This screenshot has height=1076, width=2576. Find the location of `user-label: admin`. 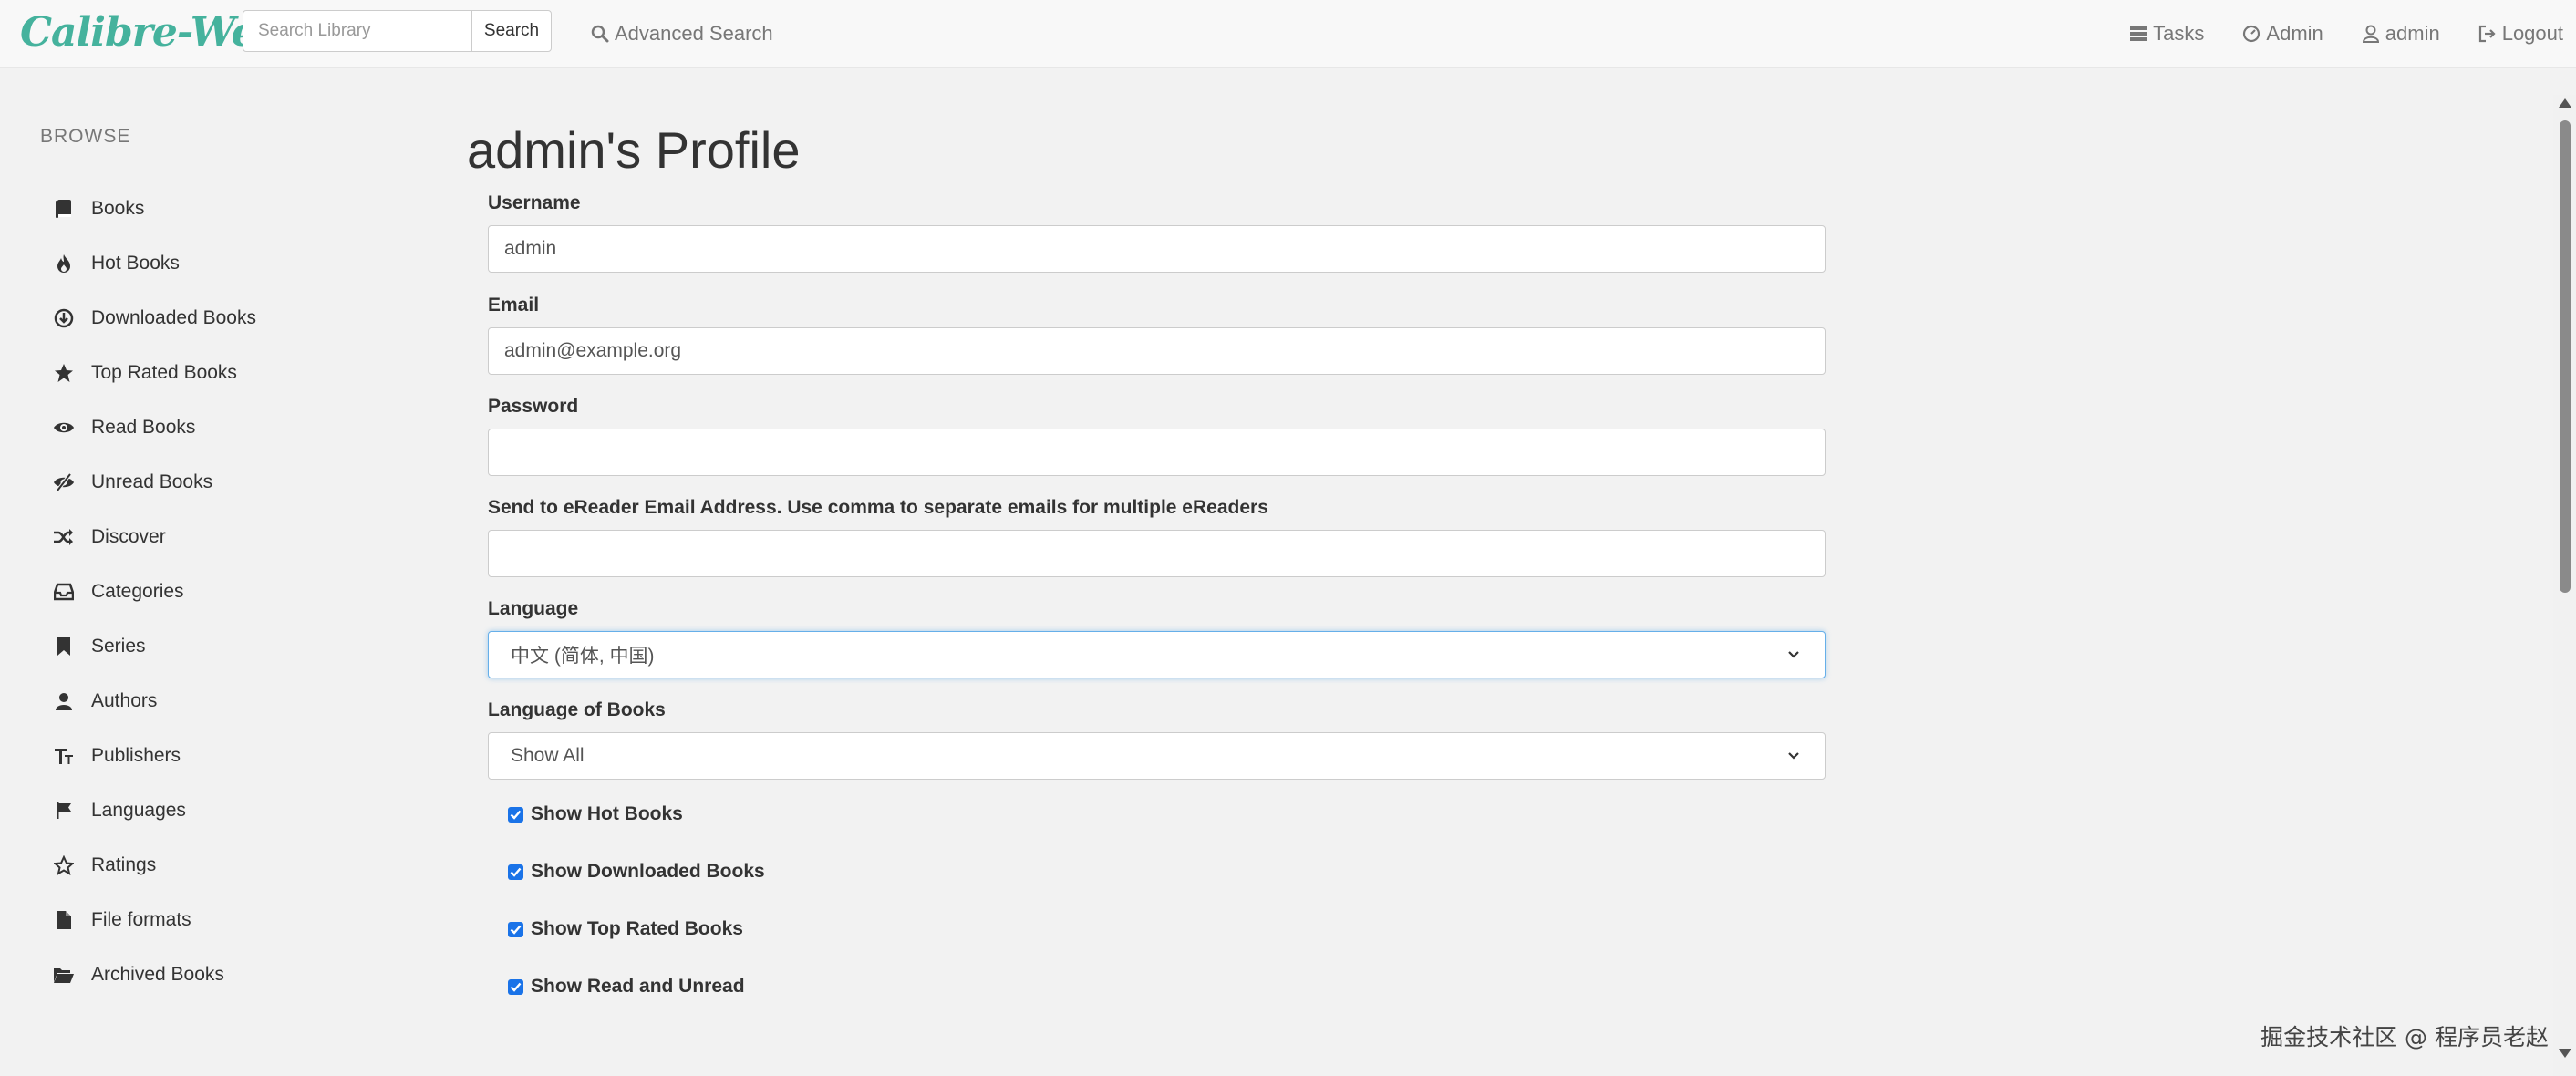

user-label: admin is located at coordinates (2412, 33).